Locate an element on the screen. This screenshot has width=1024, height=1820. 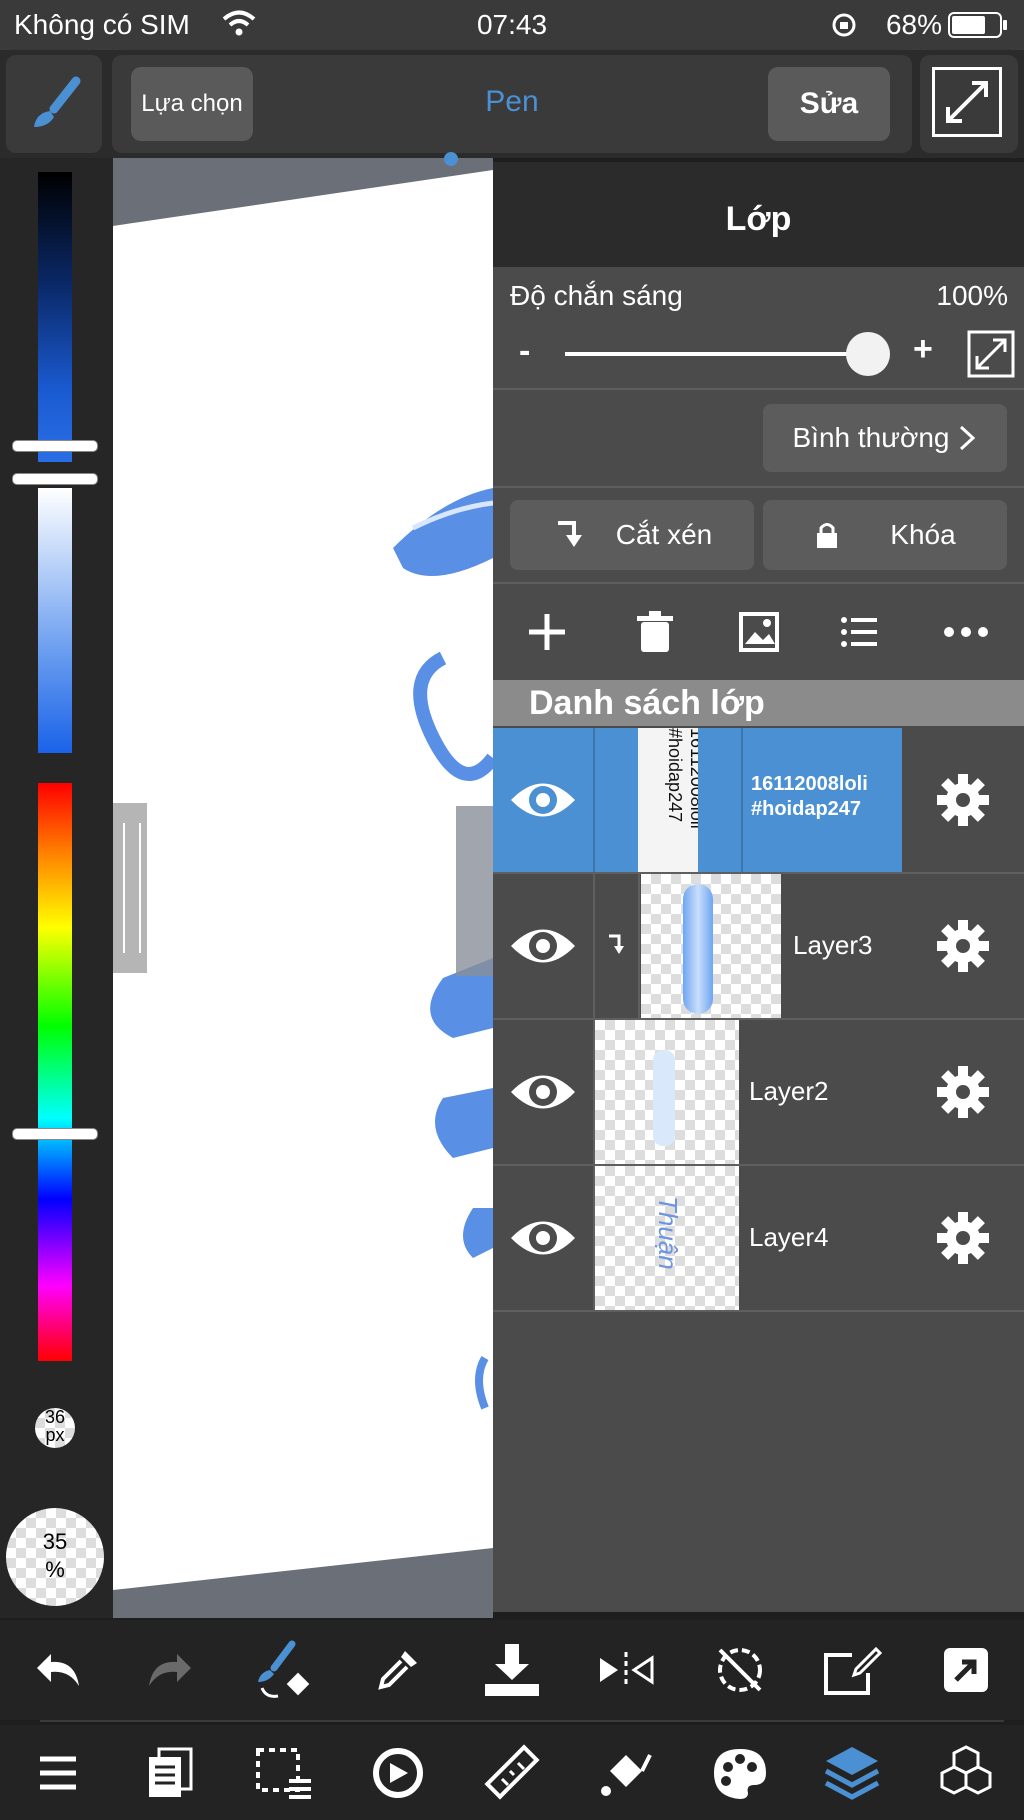
undo-icon is located at coordinates (58, 1670).